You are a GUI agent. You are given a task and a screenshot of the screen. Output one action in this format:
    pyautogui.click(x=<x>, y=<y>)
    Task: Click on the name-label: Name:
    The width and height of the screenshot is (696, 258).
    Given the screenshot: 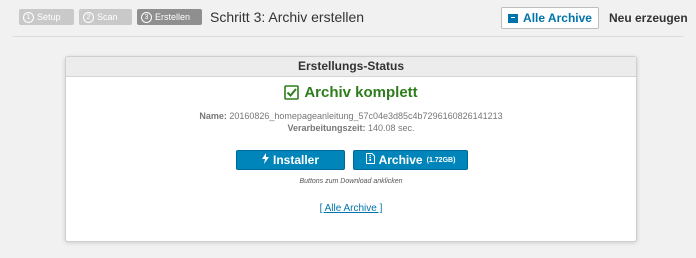 What is the action you would take?
    pyautogui.click(x=213, y=116)
    